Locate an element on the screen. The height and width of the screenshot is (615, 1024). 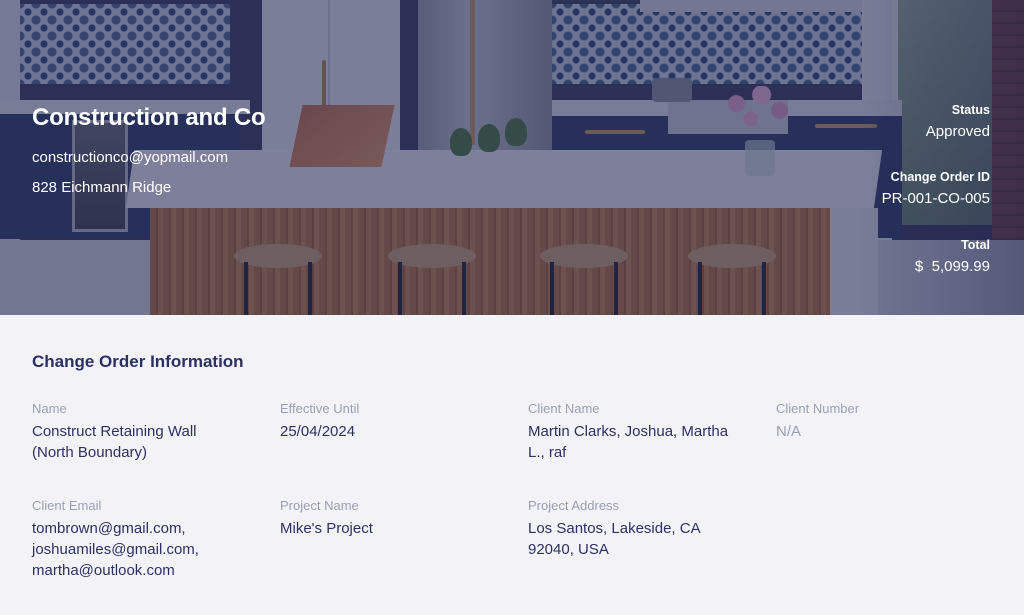
status-block: Status Approved is located at coordinates (958, 121).